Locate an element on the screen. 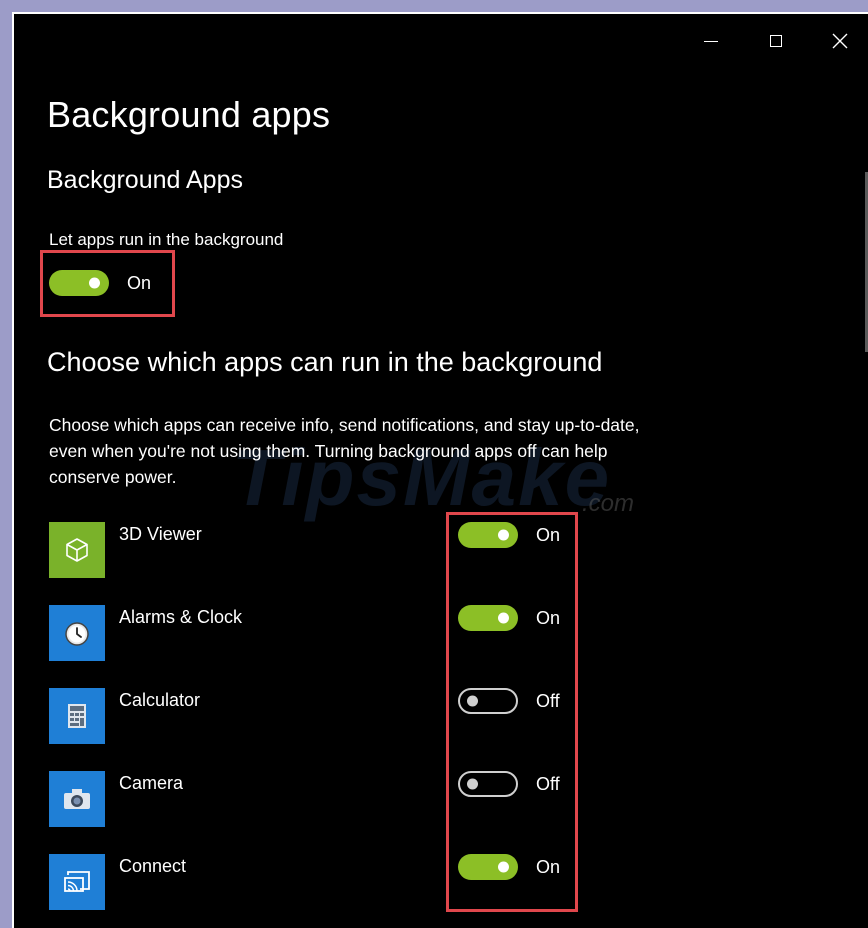 The height and width of the screenshot is (928, 868). app-name: Calculator is located at coordinates (160, 700).